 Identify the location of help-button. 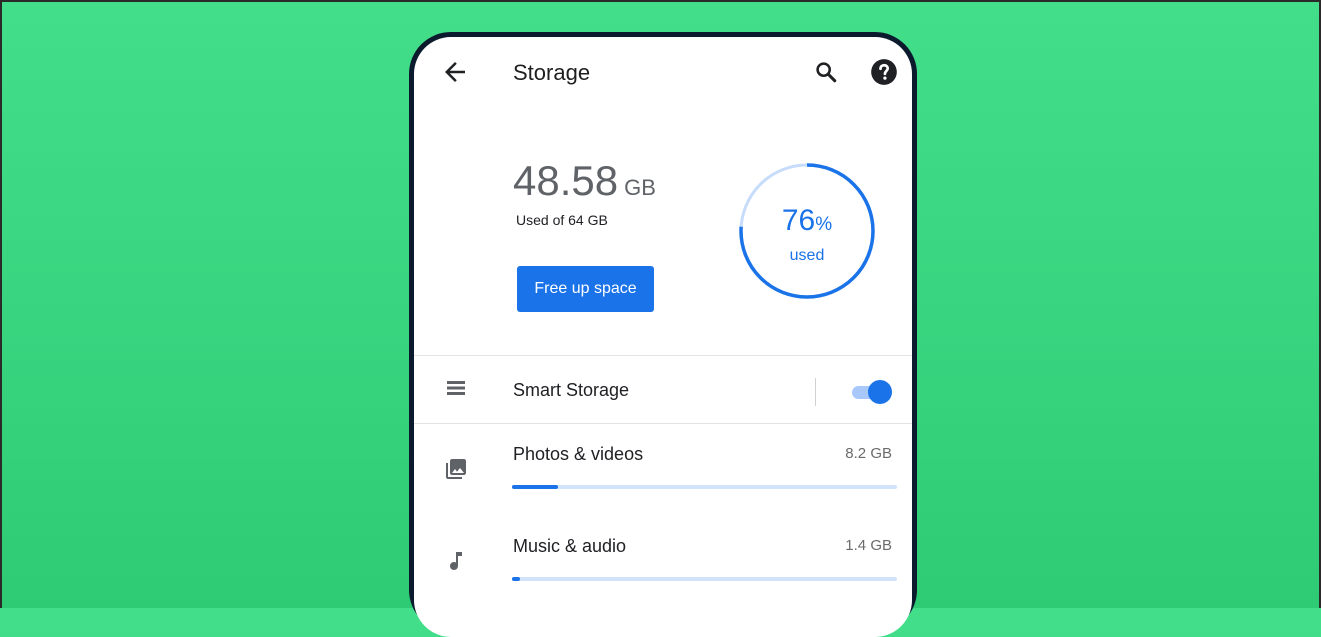
(884, 72).